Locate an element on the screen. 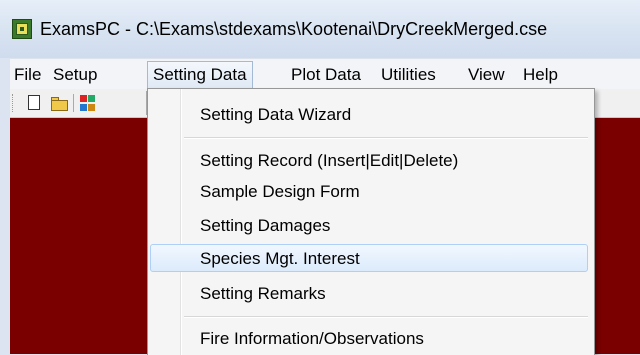 The image size is (640, 355). menu-item-setting-damages: Setting Damages is located at coordinates (265, 226).